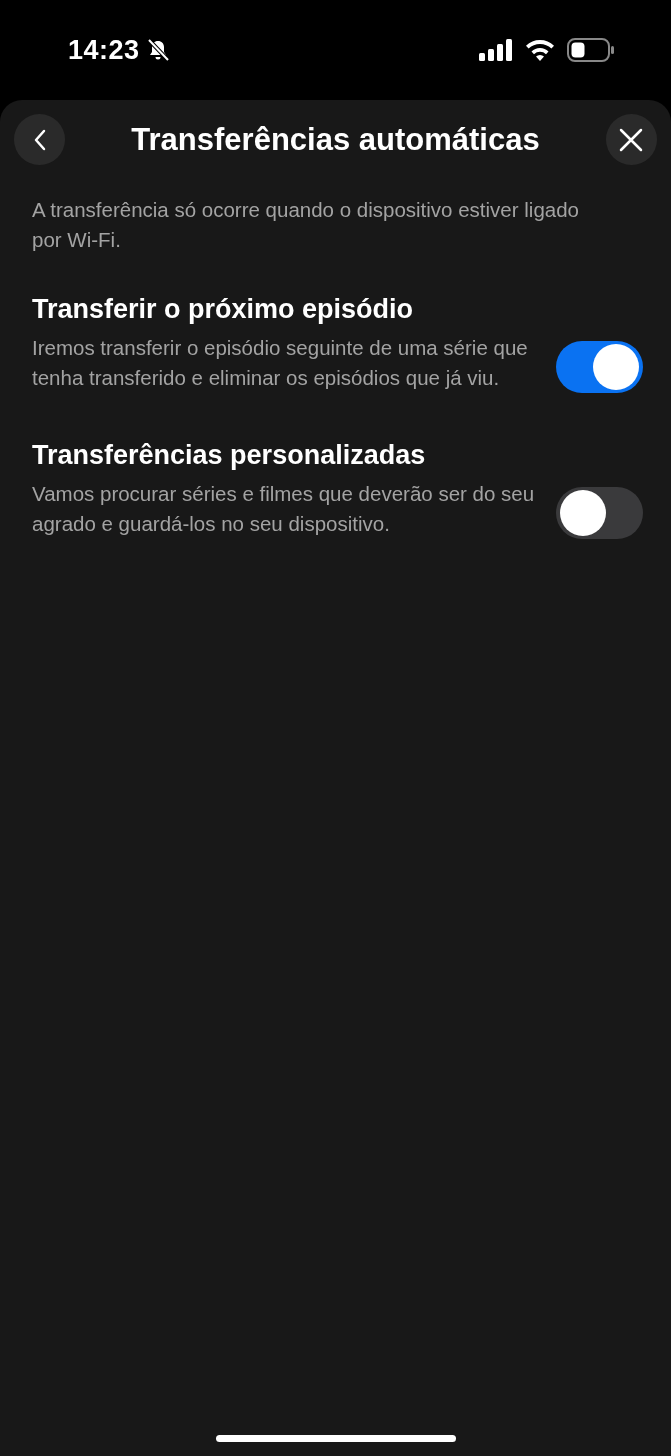 This screenshot has height=1456, width=671. Describe the element at coordinates (306, 225) in the screenshot. I see `intro-text: A transferência só ocorre quando o dispositivo estiver ligado por Wi-Fi.` at that location.